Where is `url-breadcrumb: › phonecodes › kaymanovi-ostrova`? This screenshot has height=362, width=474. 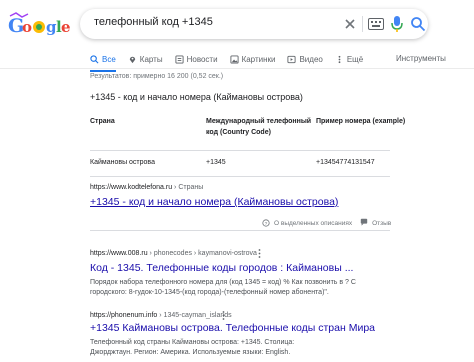
url-breadcrumb: › phonecodes › kaymanovi-ostrova is located at coordinates (202, 253).